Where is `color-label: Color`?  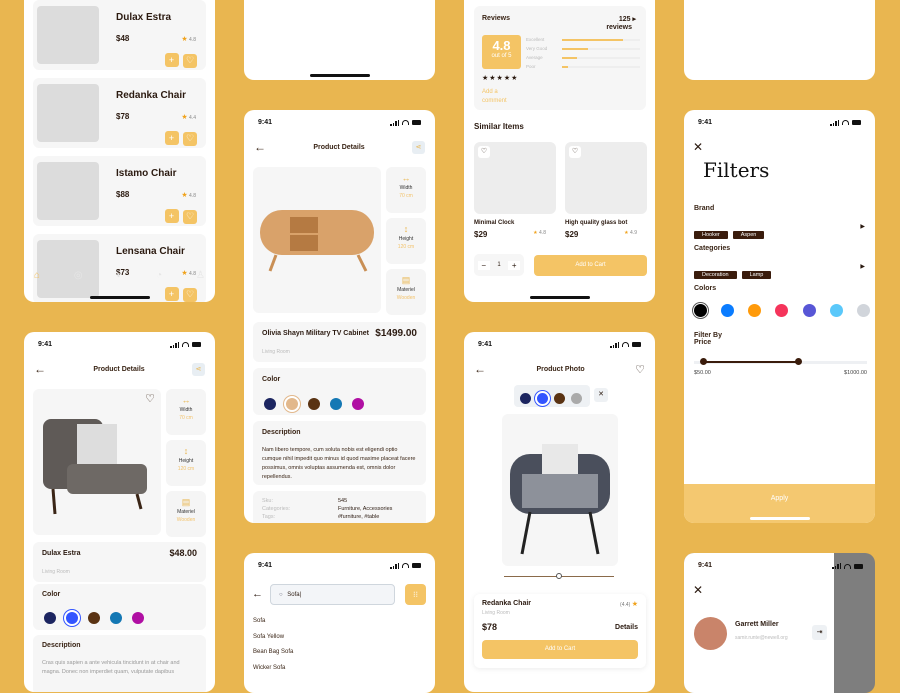 color-label: Color is located at coordinates (51, 594).